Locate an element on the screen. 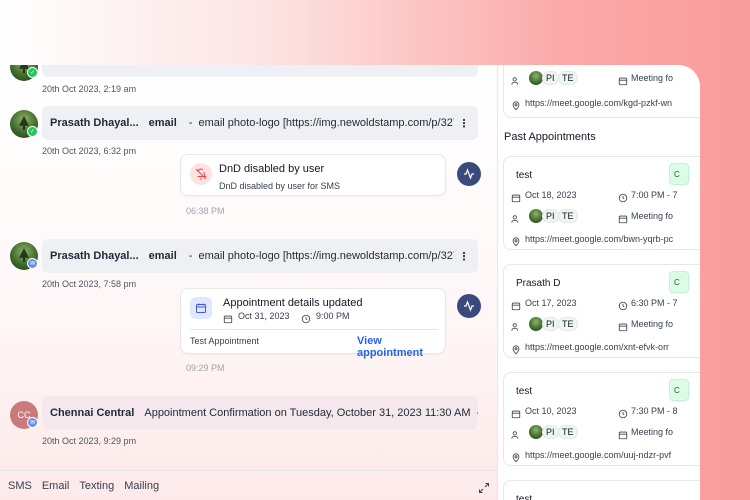  message-timestamp: 20th Oct 2023, 9:29 pm is located at coordinates (89, 441).